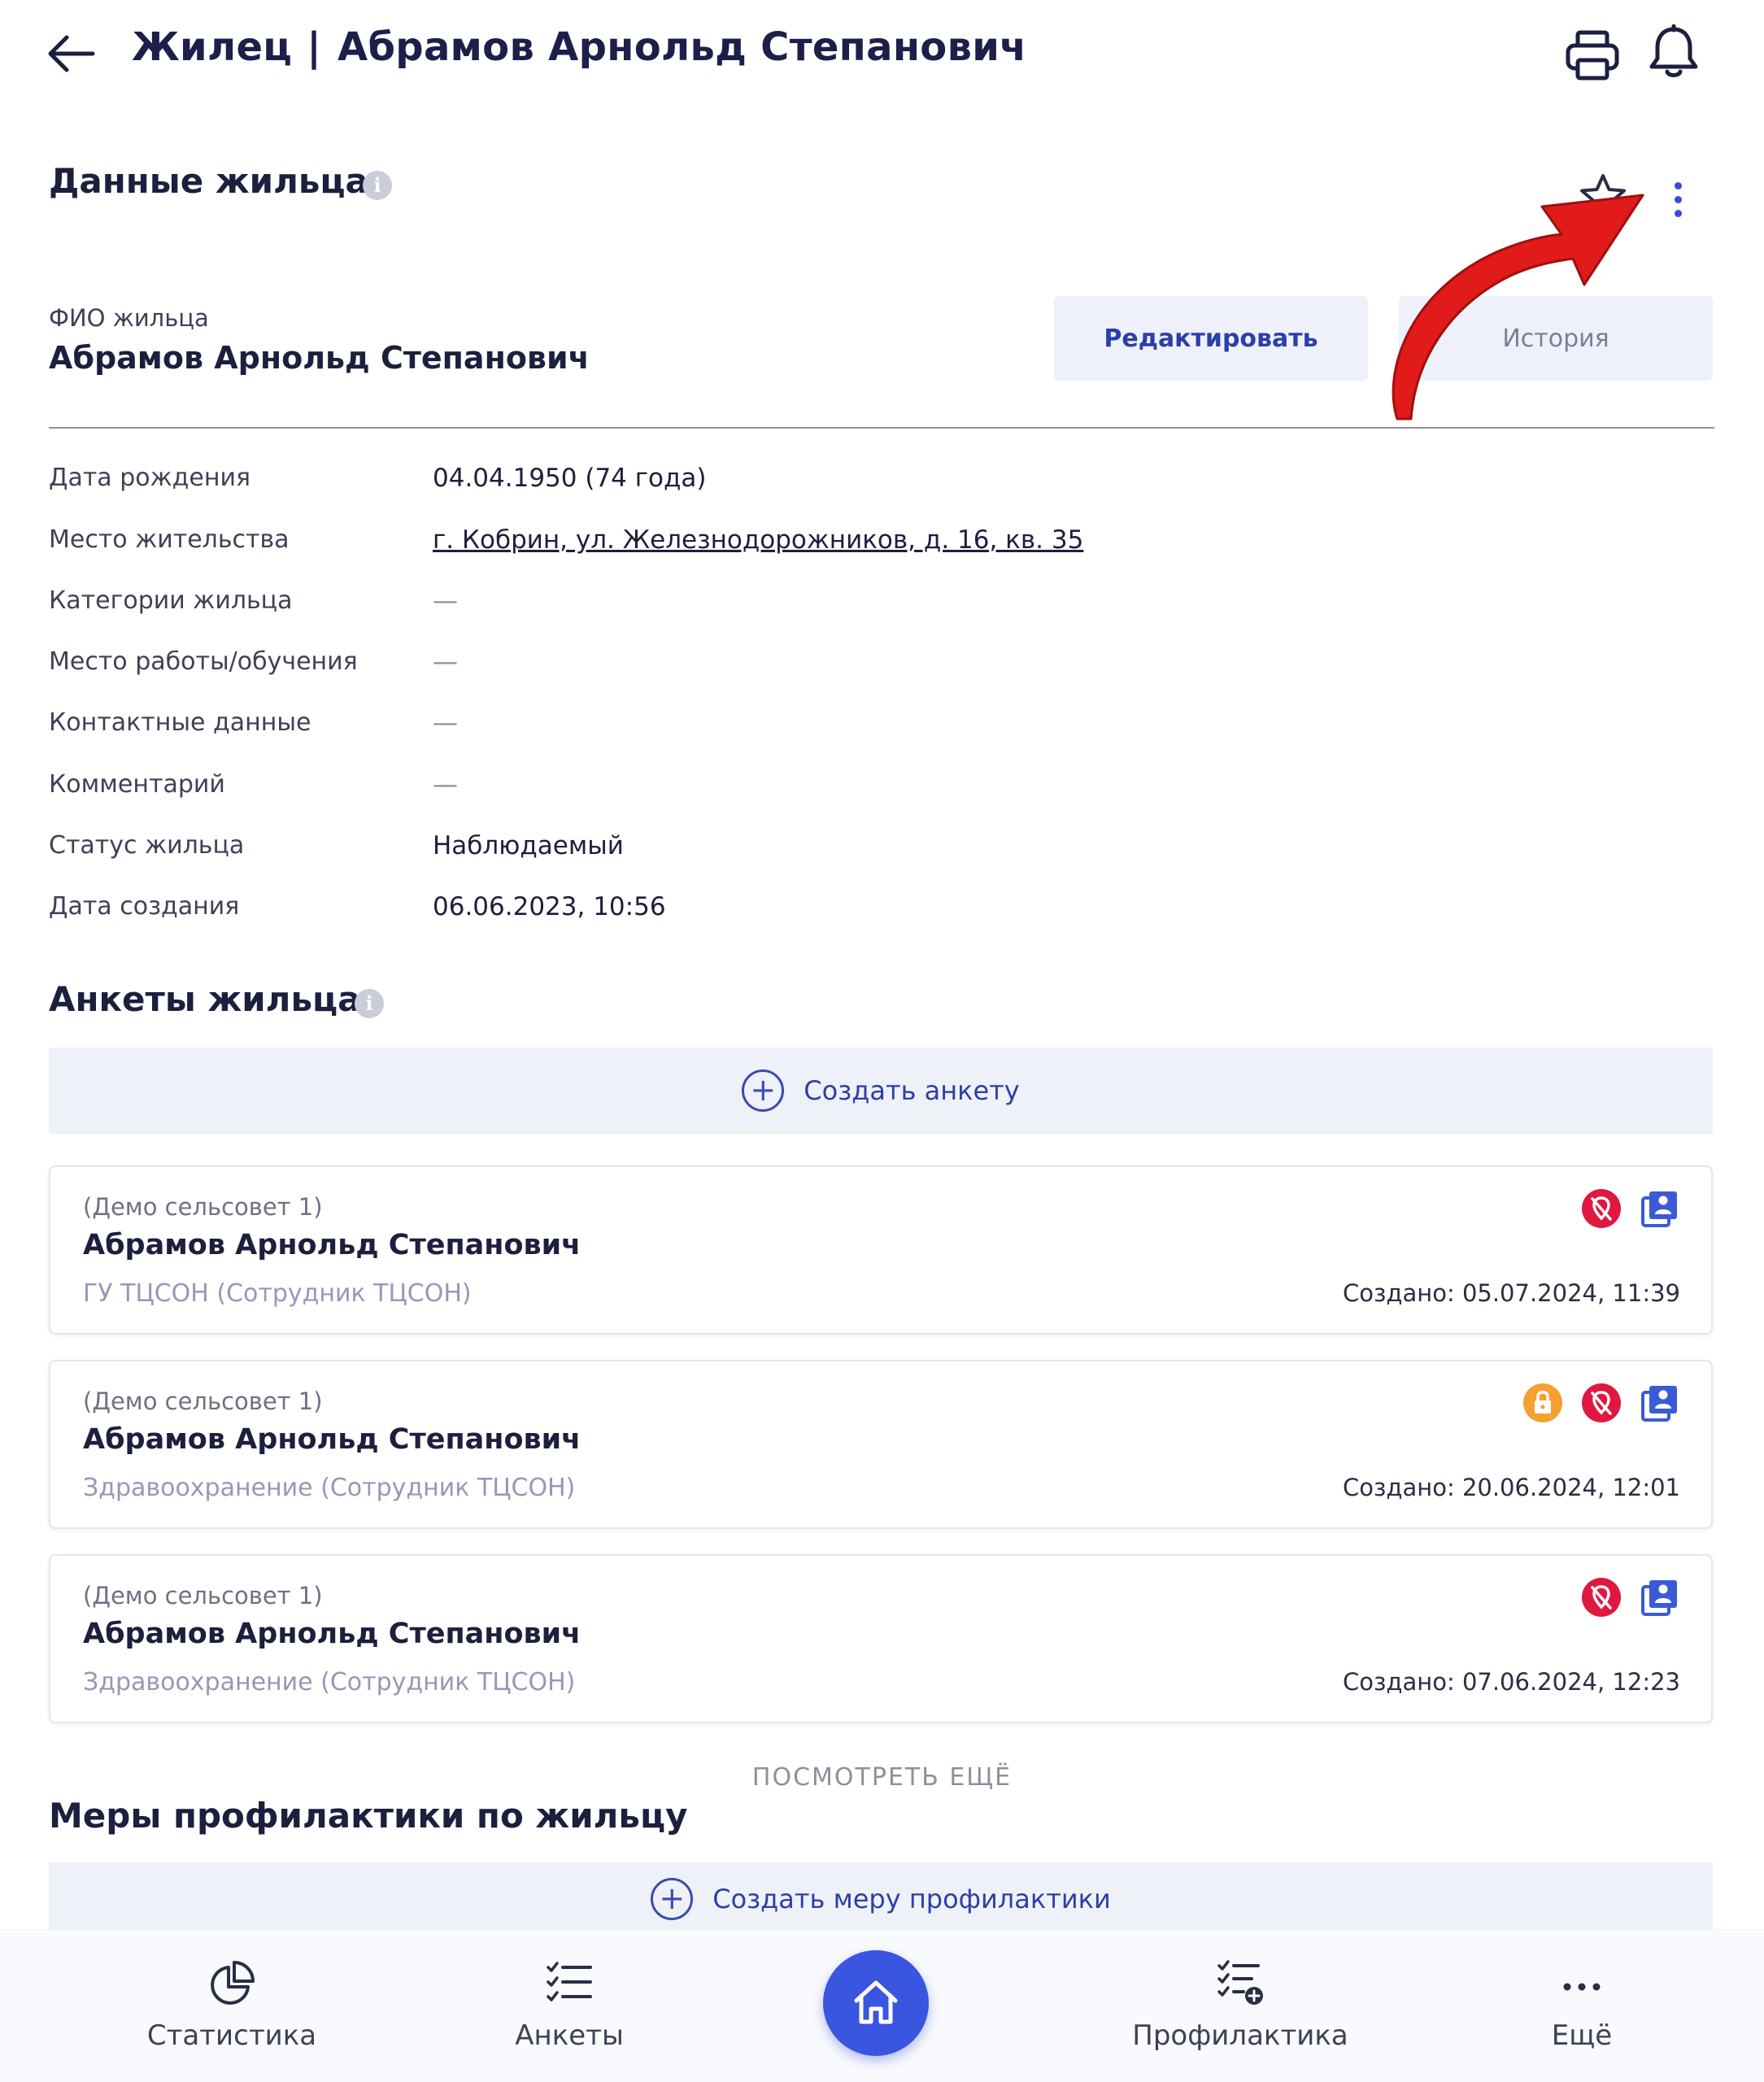  What do you see at coordinates (878, 851) in the screenshot?
I see `field-status: Статус жильца Наблюдаемый` at bounding box center [878, 851].